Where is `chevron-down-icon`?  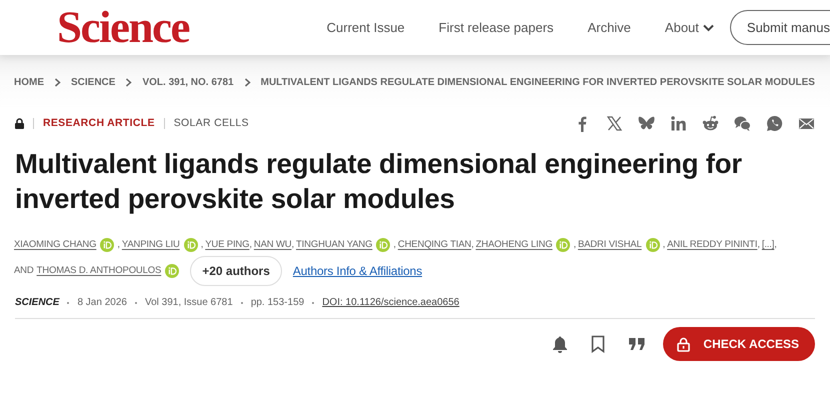 chevron-down-icon is located at coordinates (708, 28).